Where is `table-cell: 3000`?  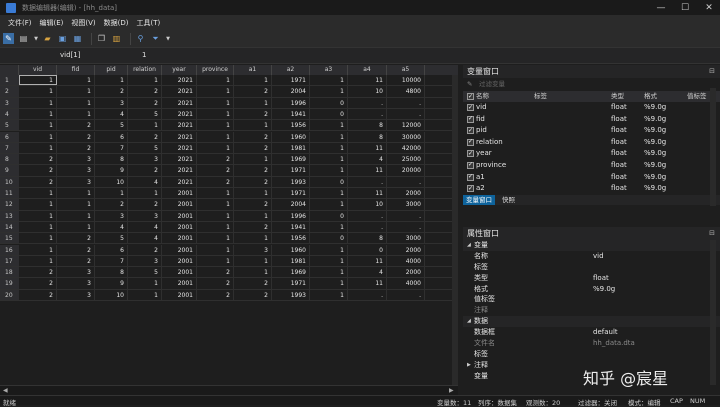
table-cell: 3000 is located at coordinates (406, 204).